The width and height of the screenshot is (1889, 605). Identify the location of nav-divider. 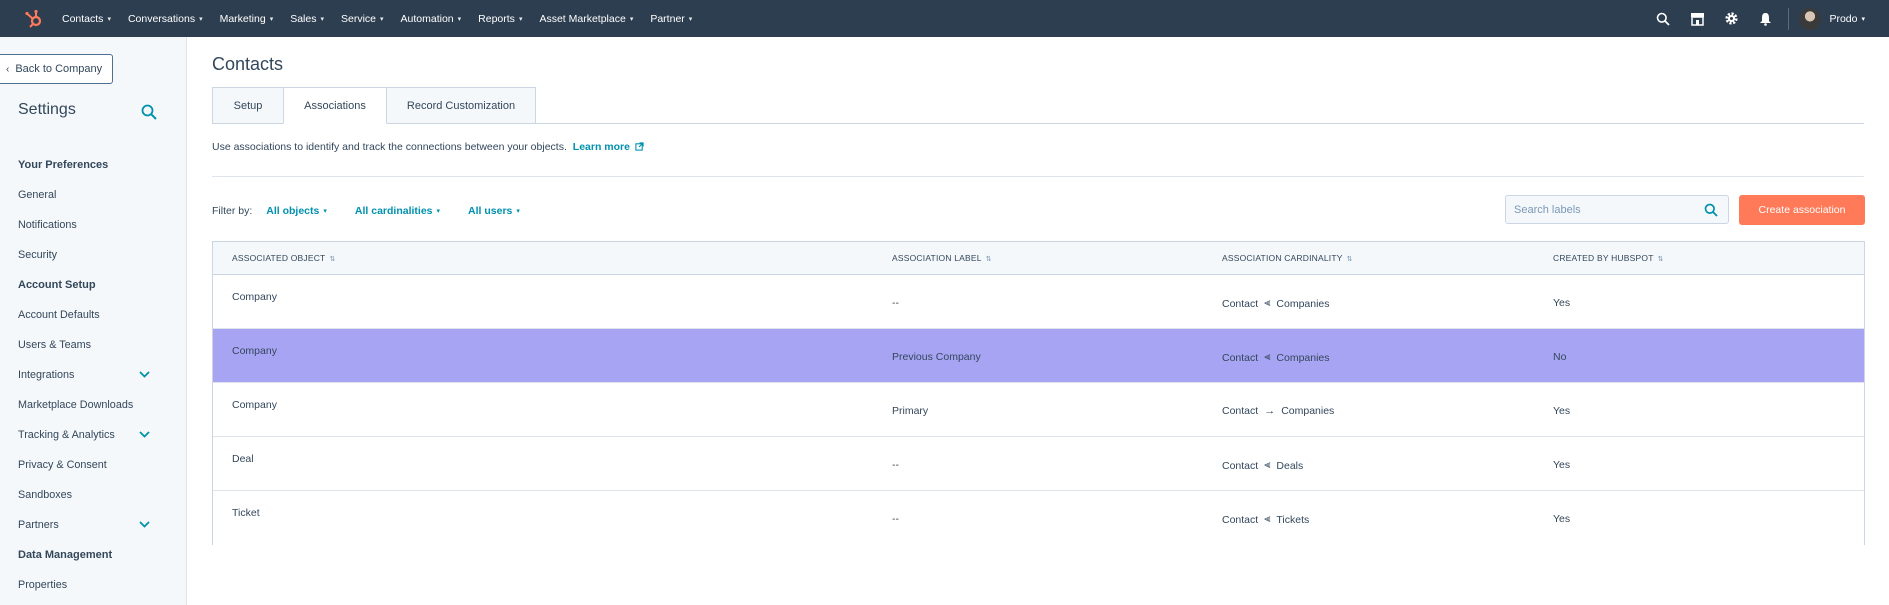
(1789, 18).